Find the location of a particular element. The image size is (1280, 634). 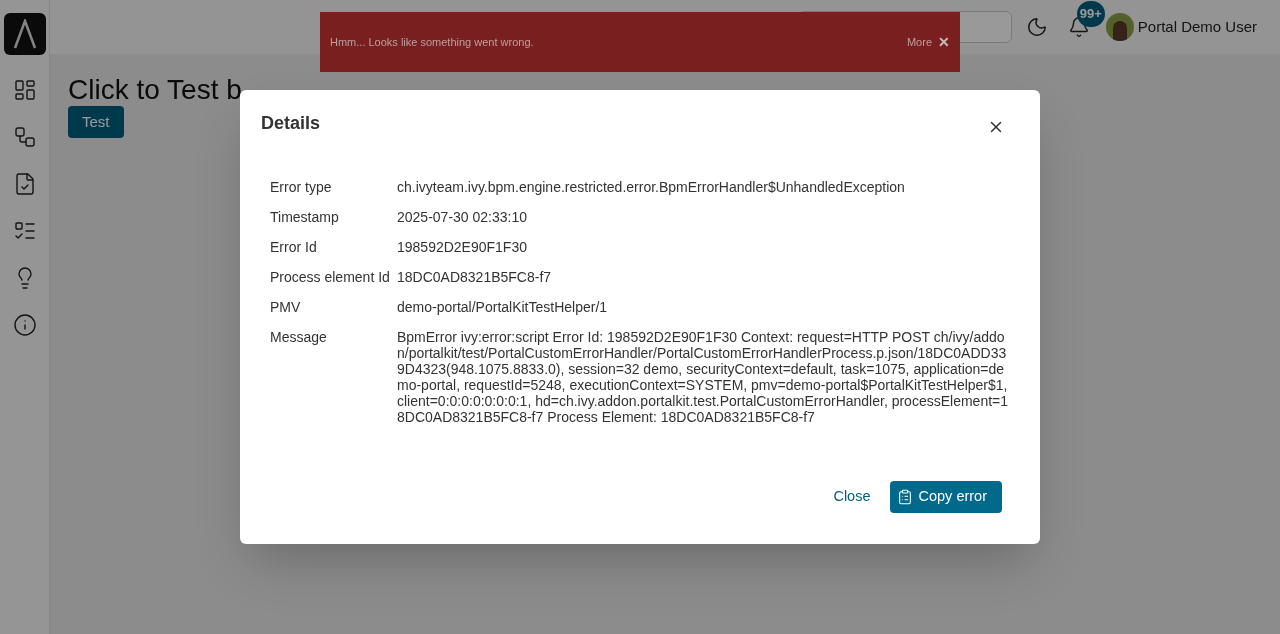

field-label: Error Id is located at coordinates (294, 247).